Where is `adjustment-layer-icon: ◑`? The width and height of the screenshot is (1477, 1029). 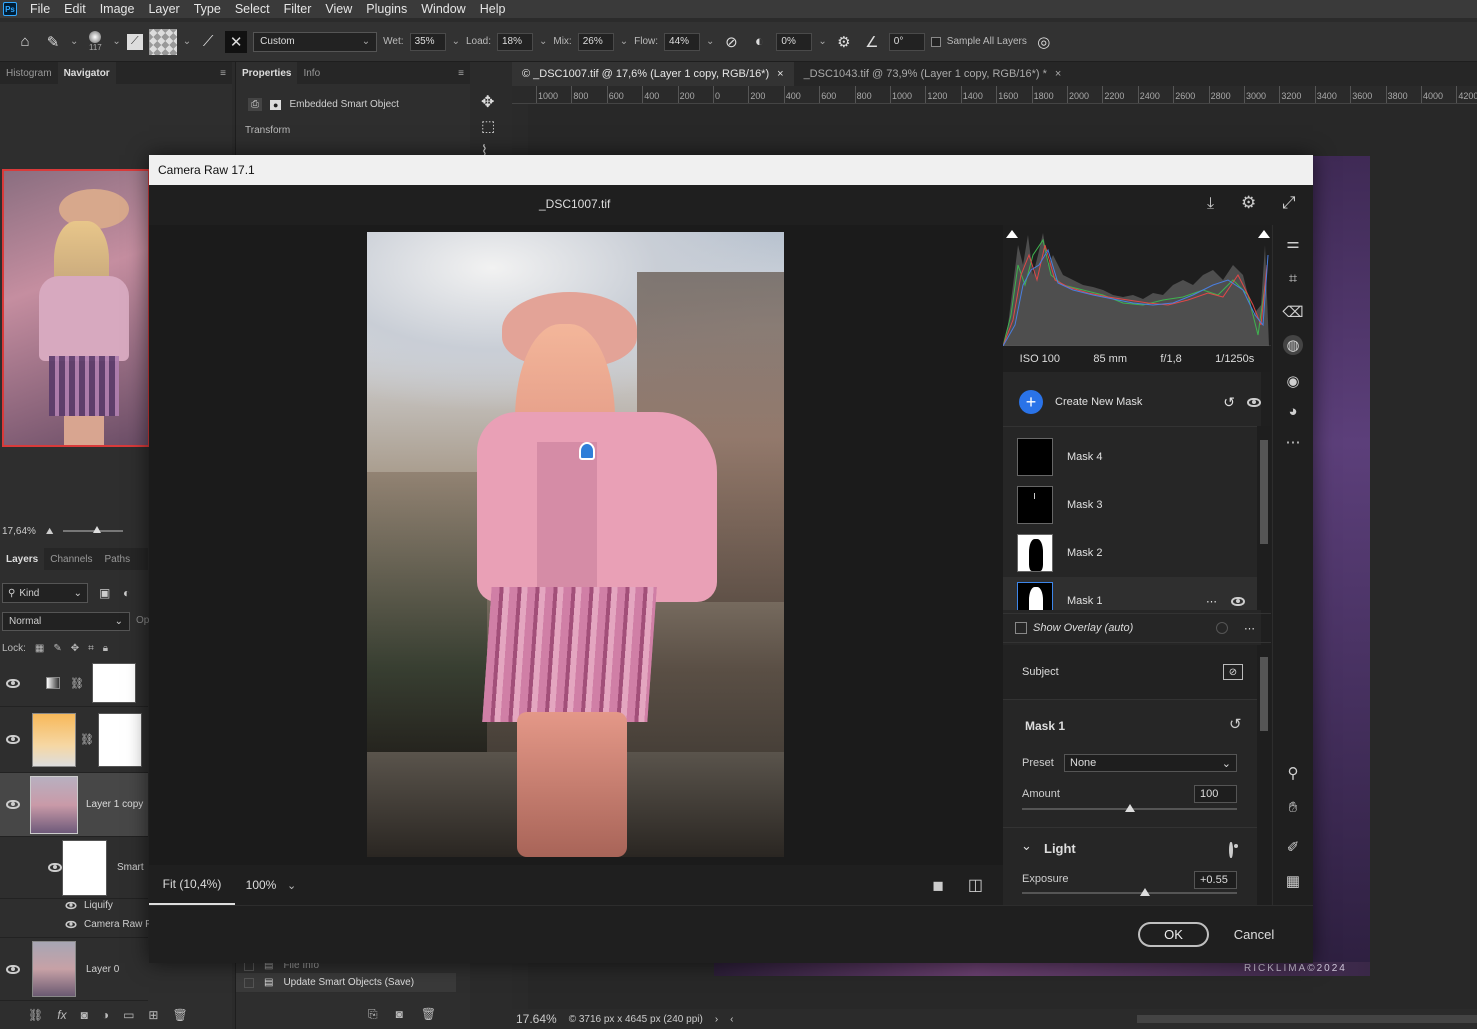
adjustment-layer-icon: ◑ is located at coordinates (105, 1015).